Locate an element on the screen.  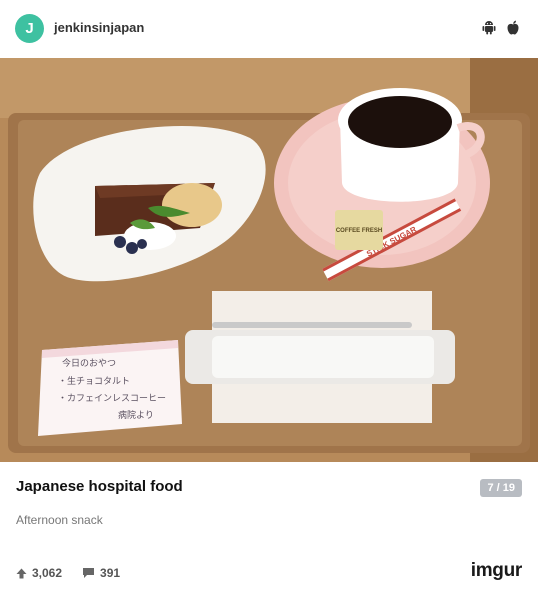
android-icon is located at coordinates (489, 27).